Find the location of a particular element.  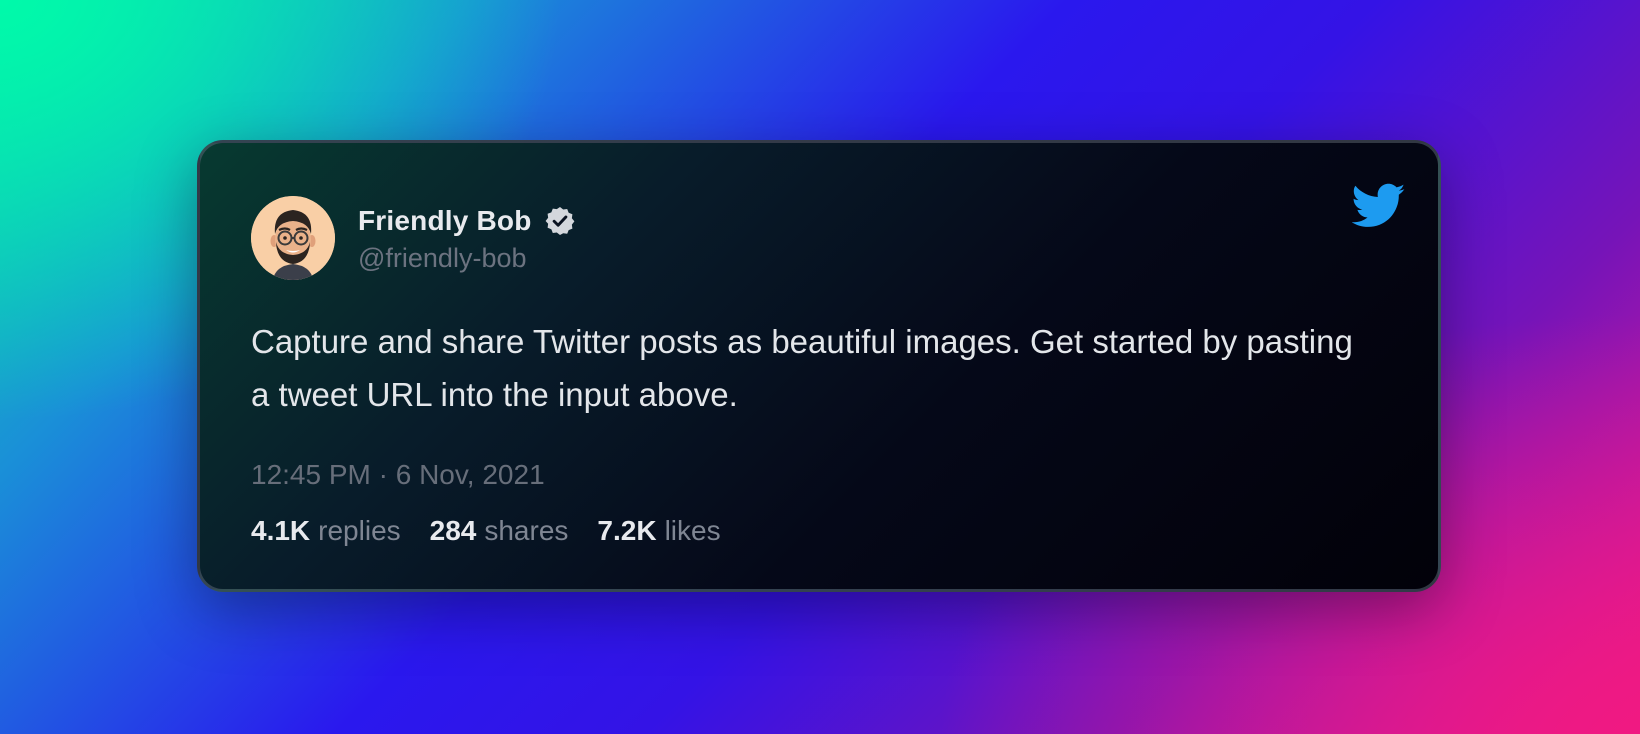

verified-badge-icon is located at coordinates (559, 221).